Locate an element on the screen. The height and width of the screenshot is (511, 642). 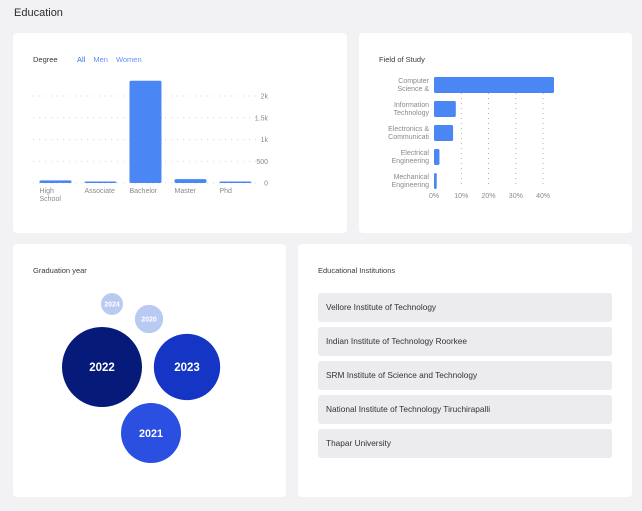
degree-filter-group: All Men Women is located at coordinates (109, 59).